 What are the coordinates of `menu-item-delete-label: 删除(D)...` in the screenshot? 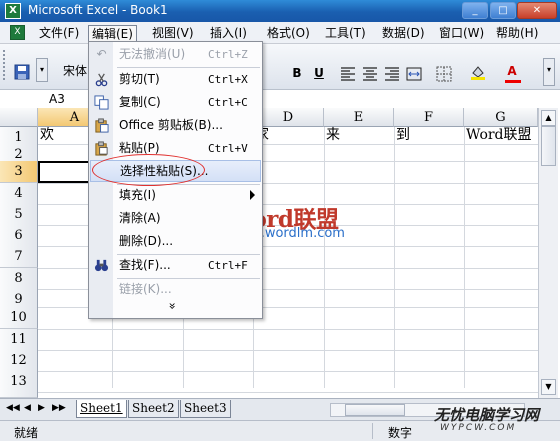 It's located at (146, 241).